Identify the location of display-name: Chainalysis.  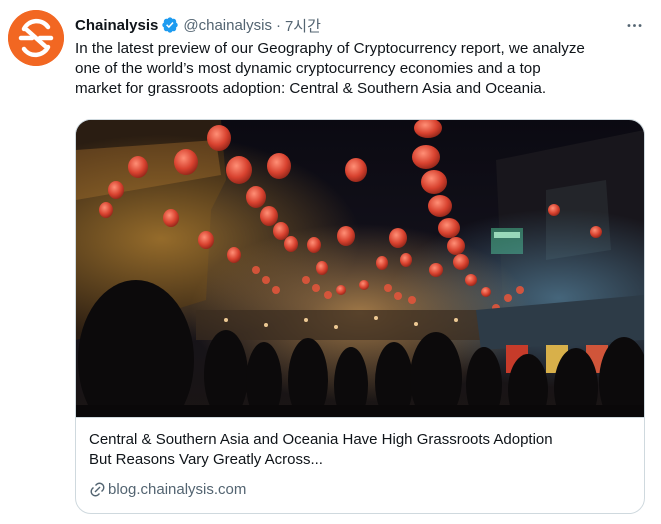
(116, 25).